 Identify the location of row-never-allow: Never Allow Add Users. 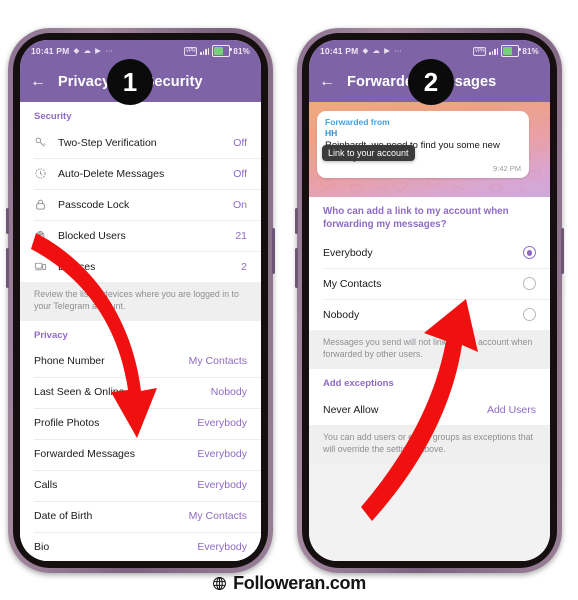
(429, 410).